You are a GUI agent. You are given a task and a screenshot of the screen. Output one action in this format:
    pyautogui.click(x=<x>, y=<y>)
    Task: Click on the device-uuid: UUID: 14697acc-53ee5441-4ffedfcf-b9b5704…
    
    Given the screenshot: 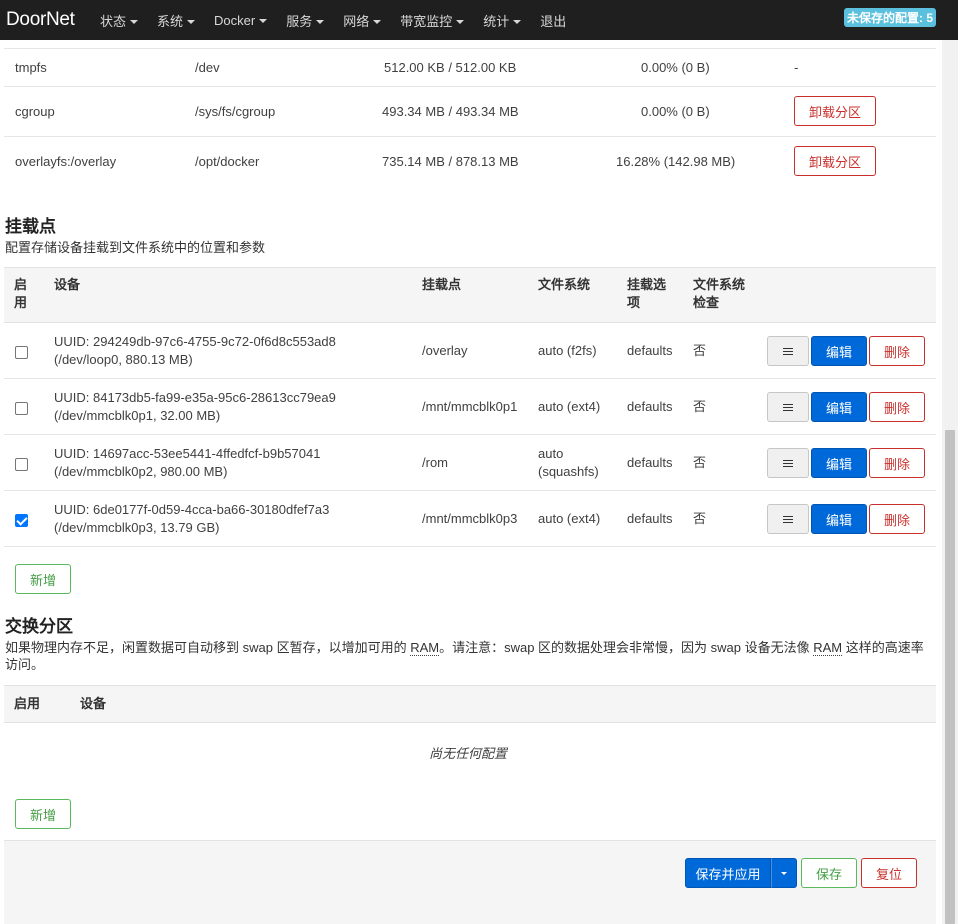 What is the action you would take?
    pyautogui.click(x=187, y=453)
    